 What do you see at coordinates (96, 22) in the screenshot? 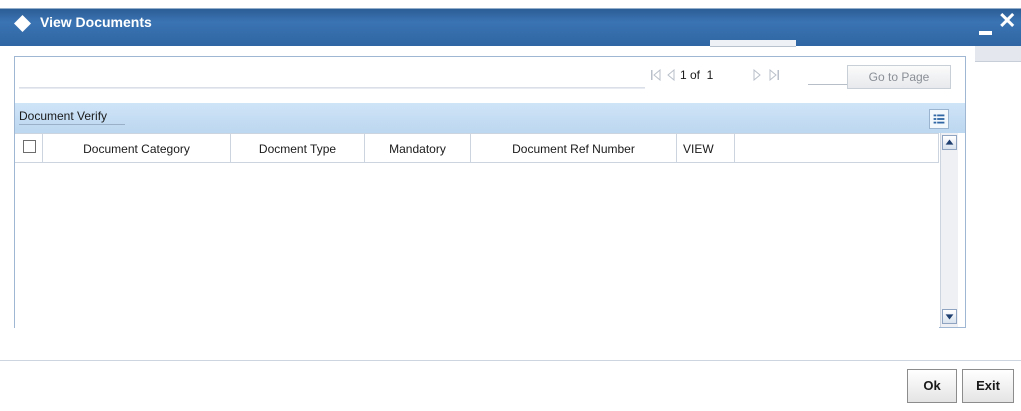
I see `window-title: View Documents` at bounding box center [96, 22].